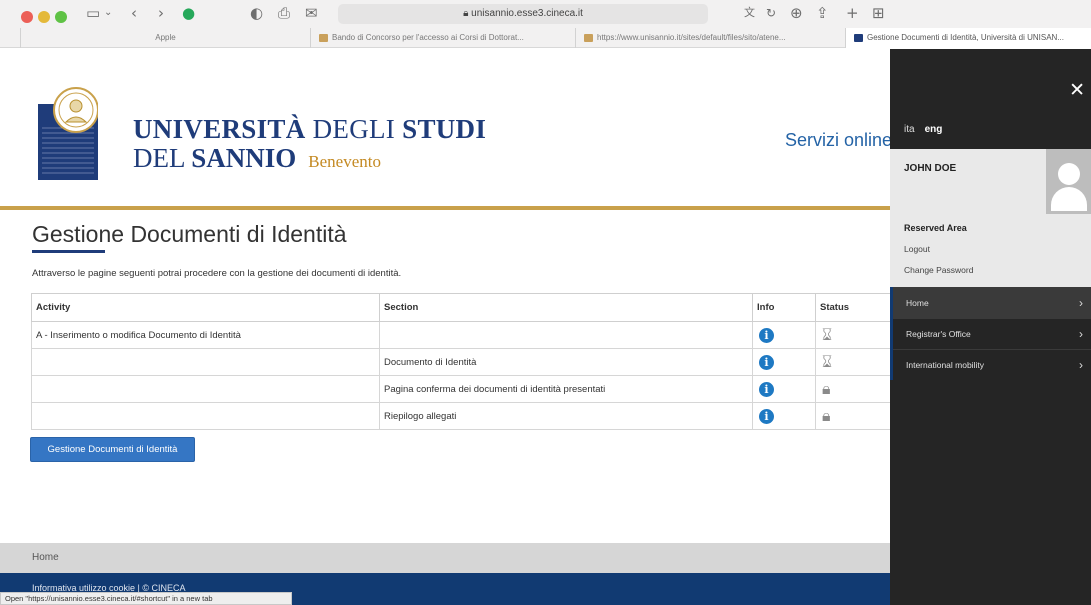  Describe the element at coordinates (257, 158) in the screenshot. I see `university-name-line2: DEL SANNIO Benevento` at that location.